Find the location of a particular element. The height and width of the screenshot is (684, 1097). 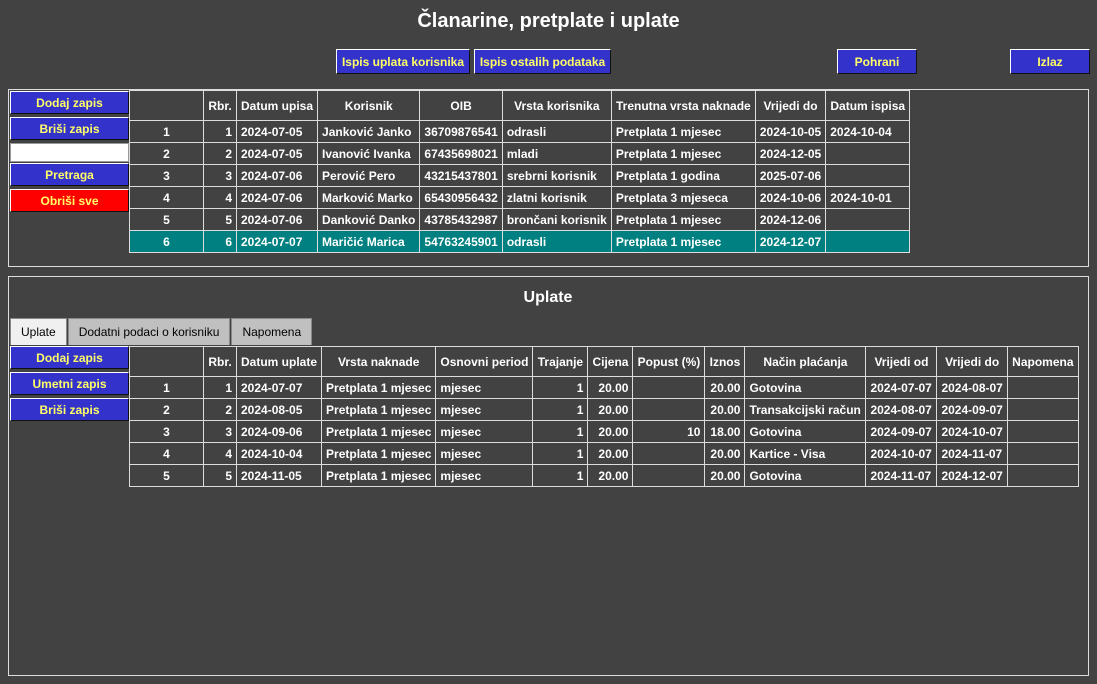

table-cell: 2024-07-05 is located at coordinates (277, 131).